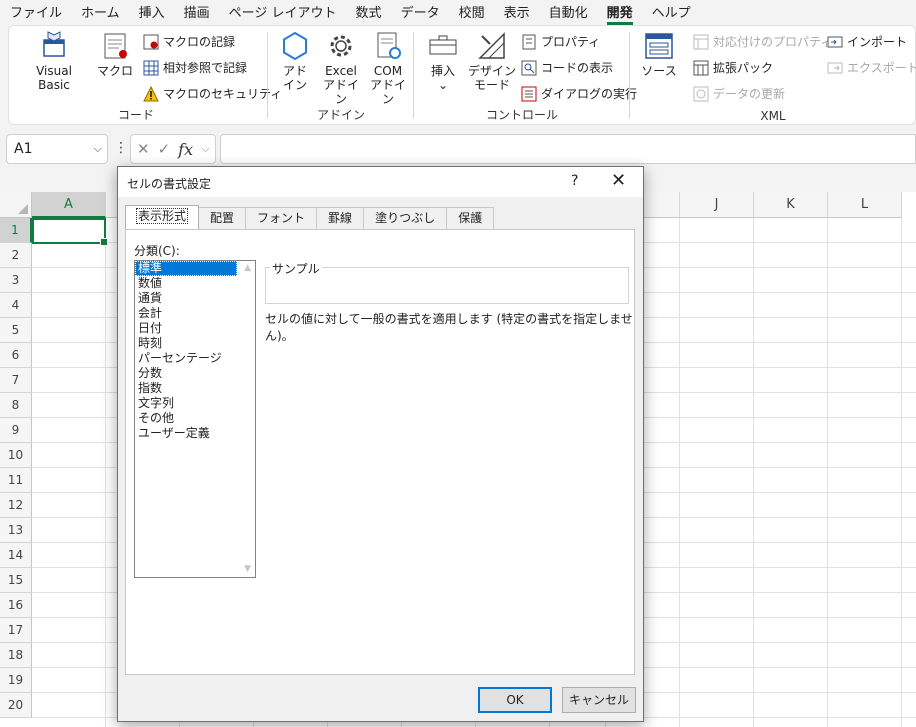  I want to click on xml-source-button: ソース, so click(659, 54).